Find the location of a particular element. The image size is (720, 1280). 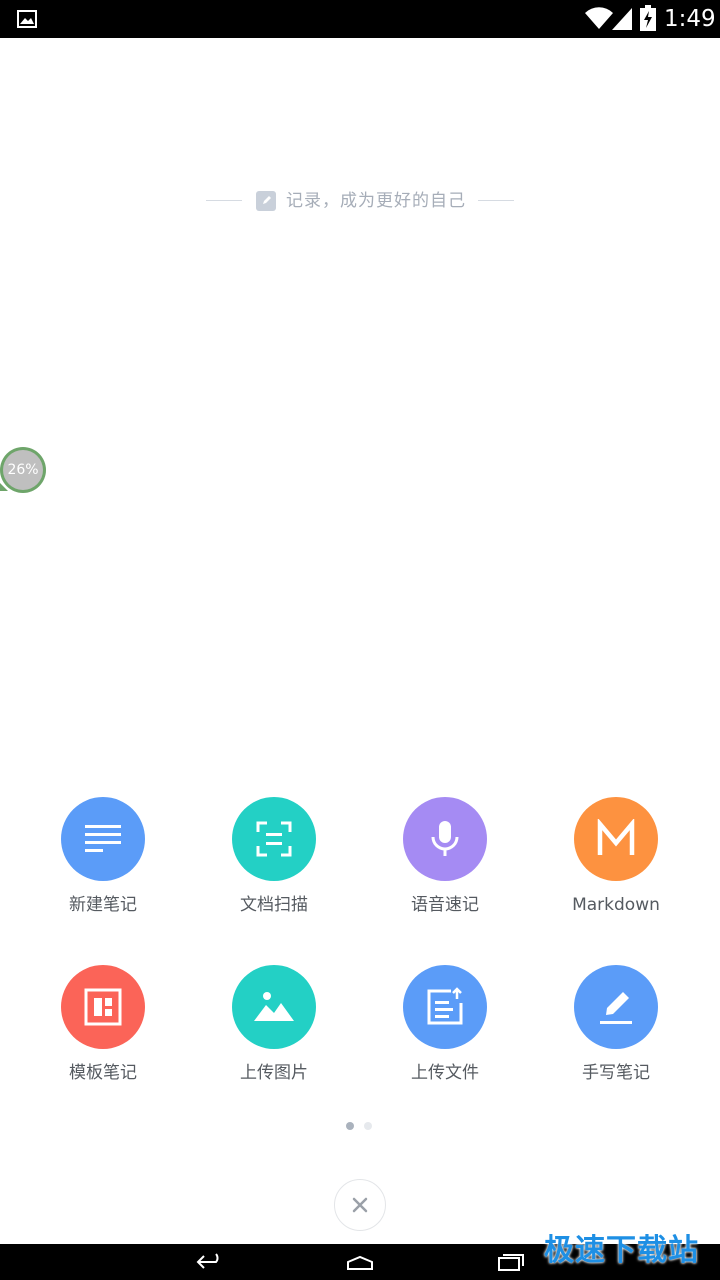

markdown-circle is located at coordinates (616, 839).